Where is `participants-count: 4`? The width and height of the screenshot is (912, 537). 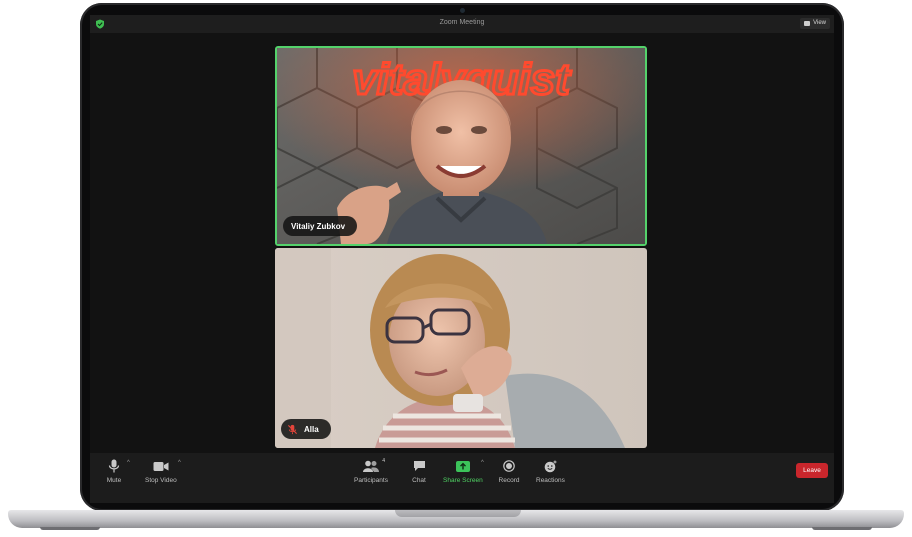
participants-count: 4 is located at coordinates (383, 461).